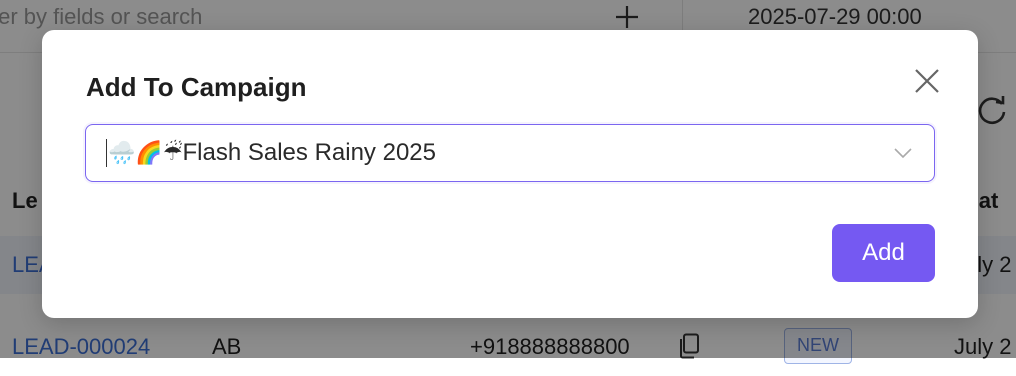 This screenshot has height=376, width=1016. I want to click on campaign-emoji: 🌧️🌈☔, so click(145, 152).